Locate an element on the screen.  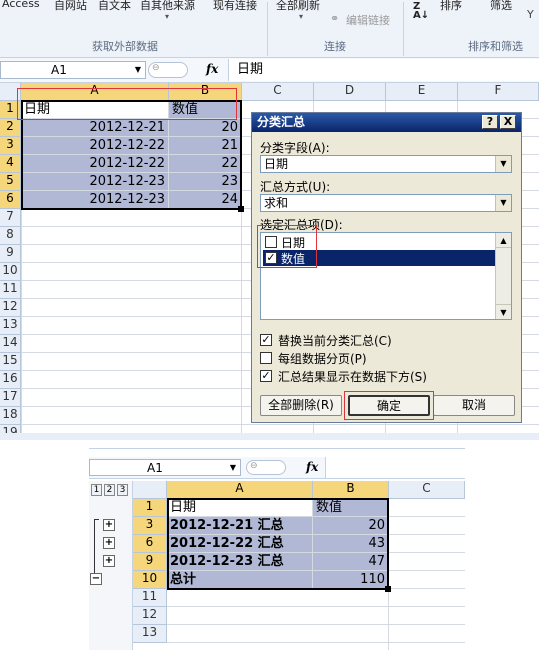
existing-connections-button: 现有连接 is located at coordinates (235, 6).